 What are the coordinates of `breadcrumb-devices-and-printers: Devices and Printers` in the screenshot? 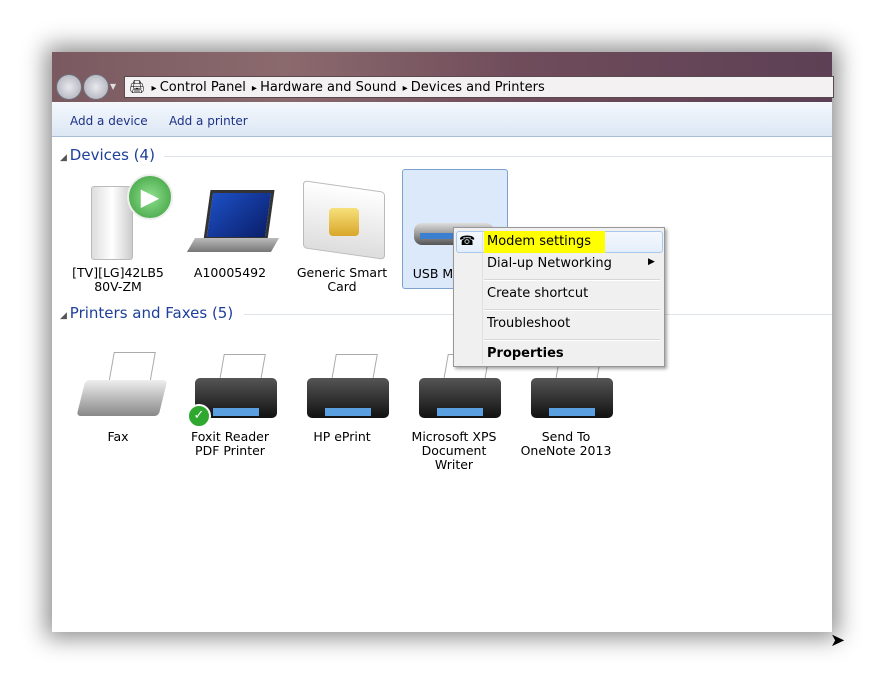 It's located at (474, 87).